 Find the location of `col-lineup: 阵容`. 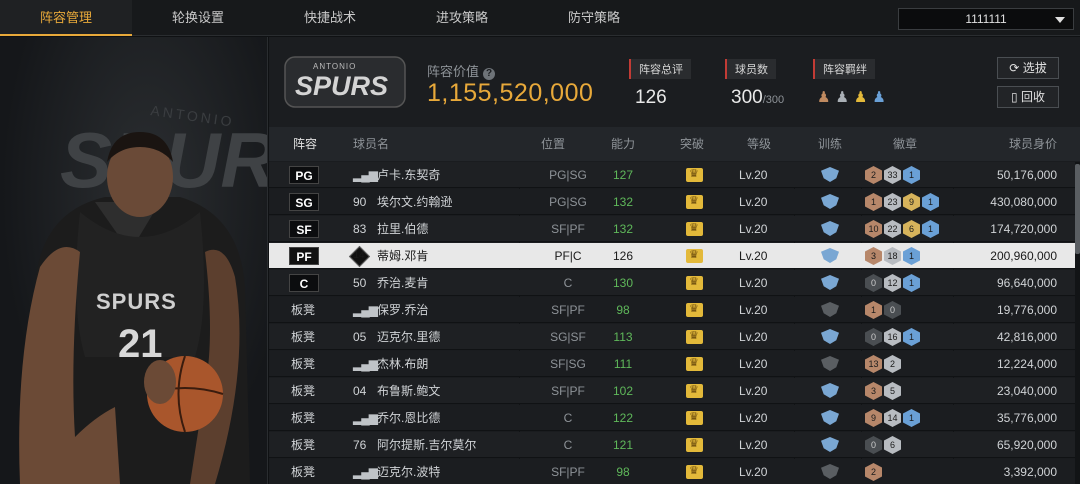

col-lineup: 阵容 is located at coordinates (305, 144).